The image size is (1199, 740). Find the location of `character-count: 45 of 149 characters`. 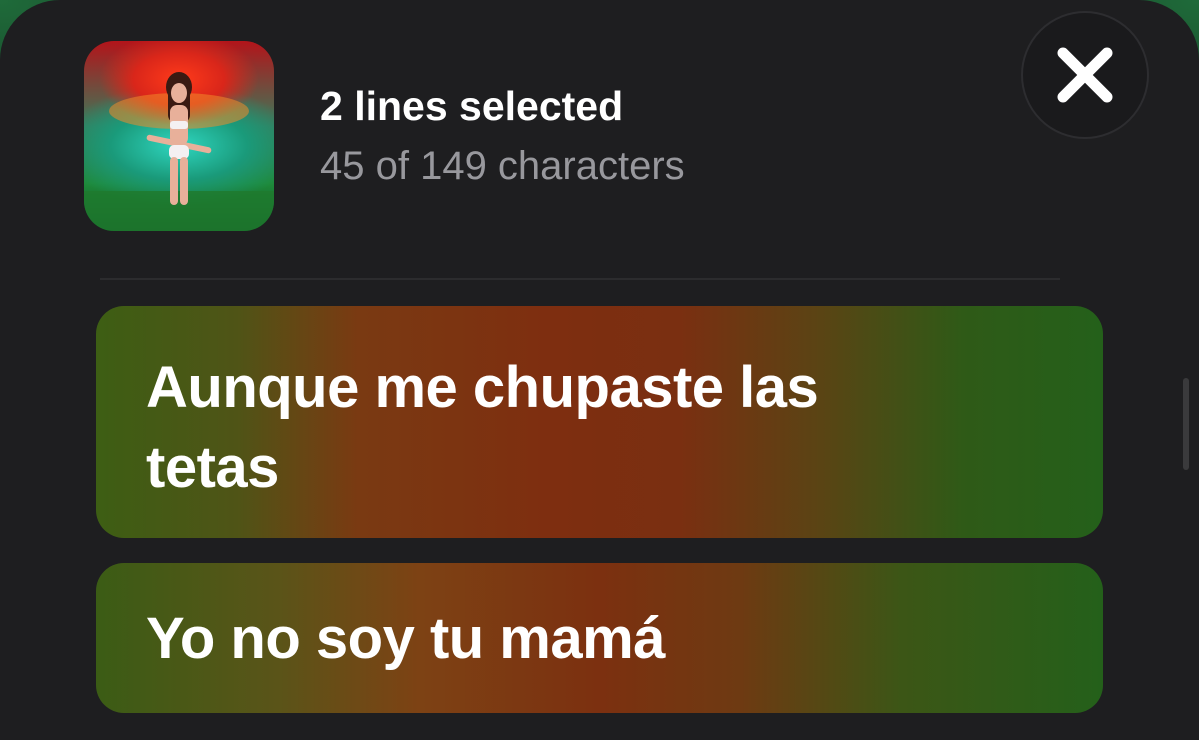

character-count: 45 of 149 characters is located at coordinates (502, 166).